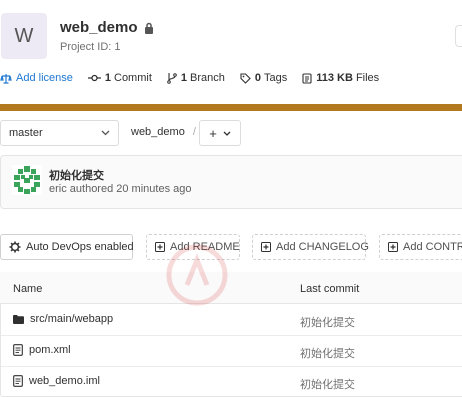 This screenshot has height=397, width=462. I want to click on tags-label: Tags, so click(276, 78).